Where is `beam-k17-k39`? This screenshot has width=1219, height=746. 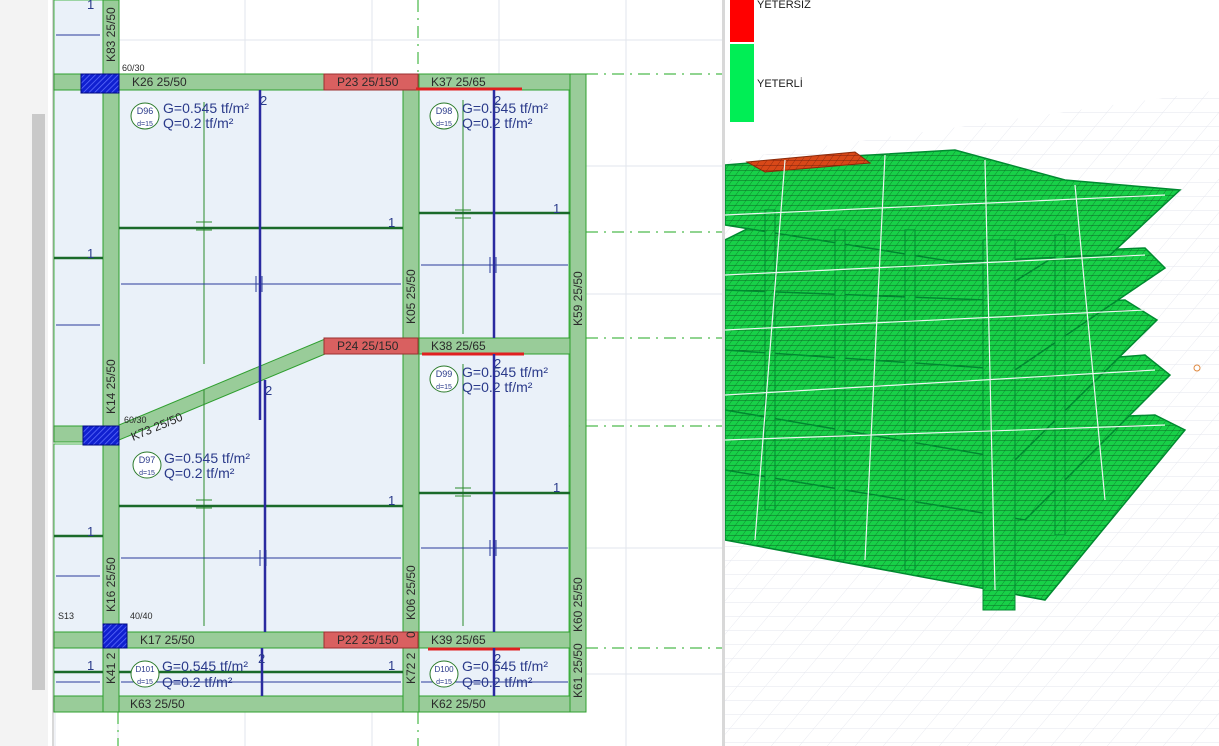 beam-k17-k39 is located at coordinates (320, 640).